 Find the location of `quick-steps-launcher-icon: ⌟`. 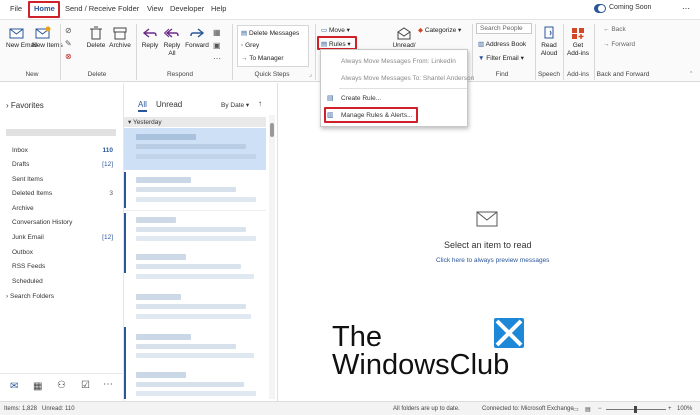

quick-steps-launcher-icon: ⌟ is located at coordinates (310, 74).